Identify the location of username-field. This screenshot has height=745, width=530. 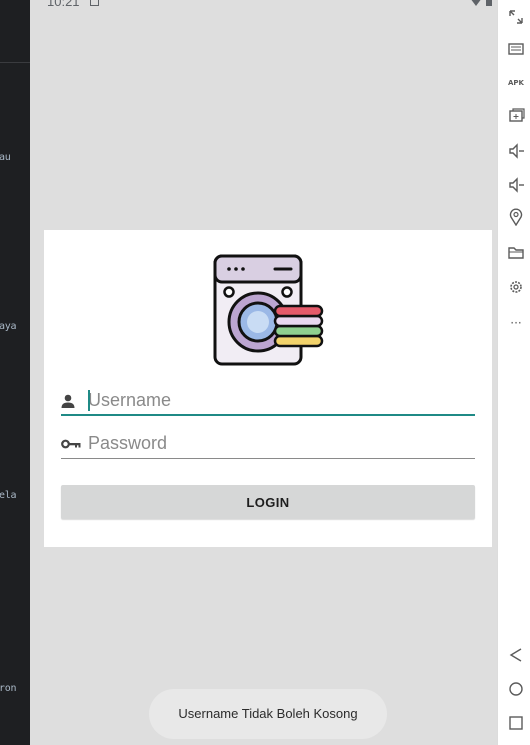
(268, 401).